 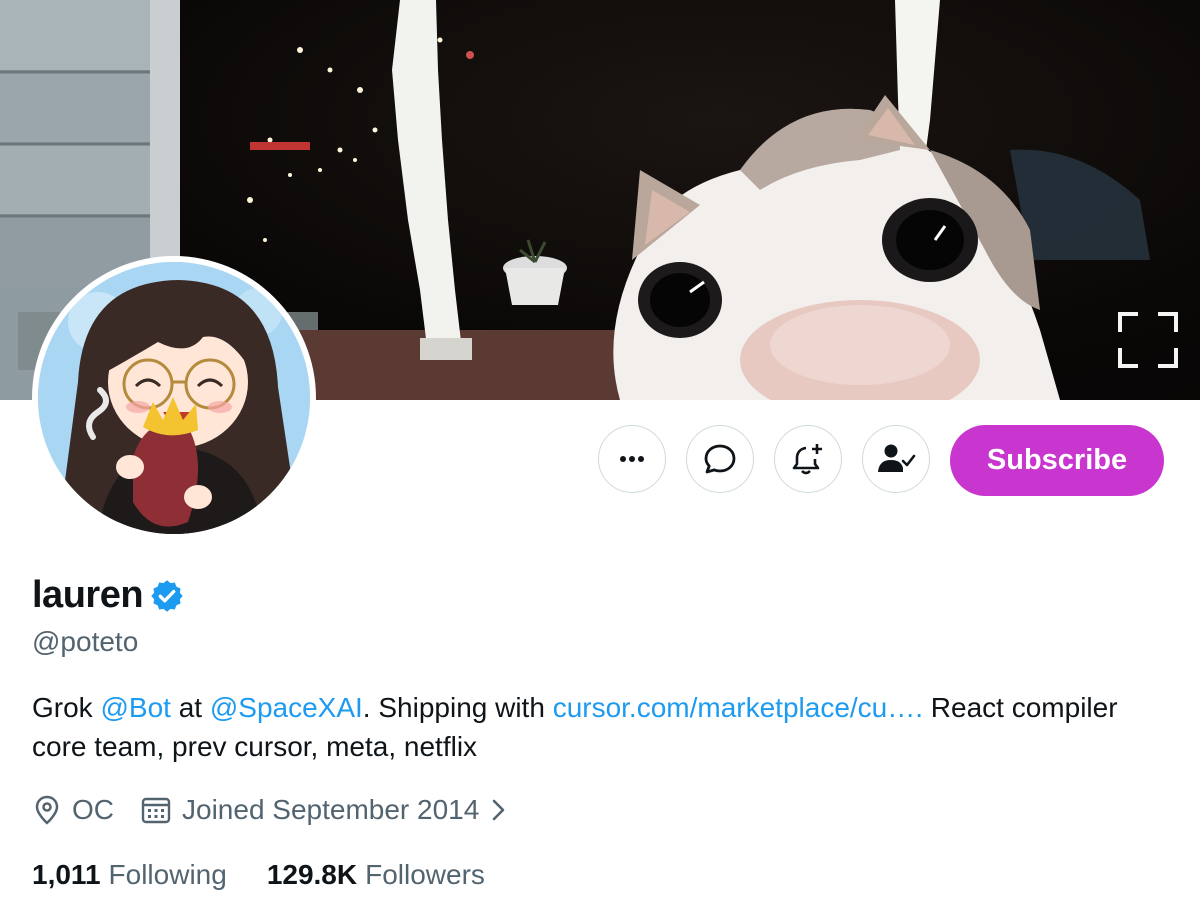 What do you see at coordinates (457, 707) in the screenshot?
I see `bio-text: . Shipping with` at bounding box center [457, 707].